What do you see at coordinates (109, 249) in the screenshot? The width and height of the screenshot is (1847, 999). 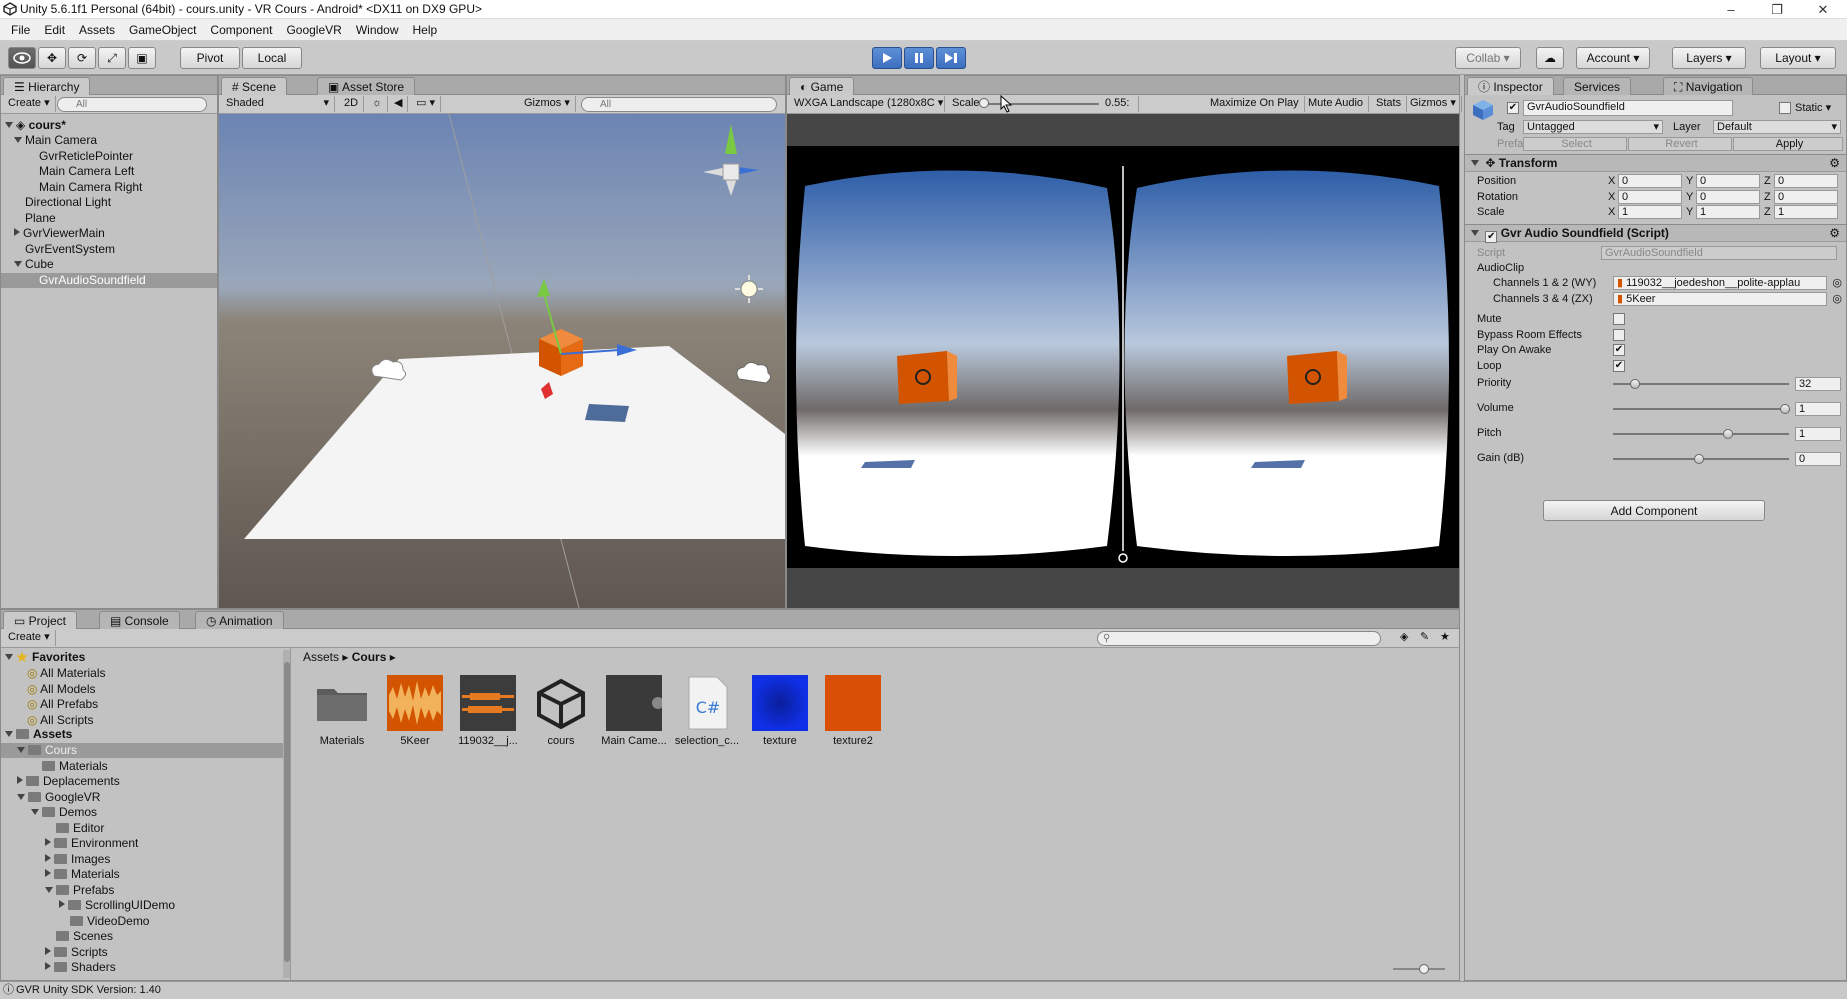 I see `hierarchy-item: GvrEventSystem` at bounding box center [109, 249].